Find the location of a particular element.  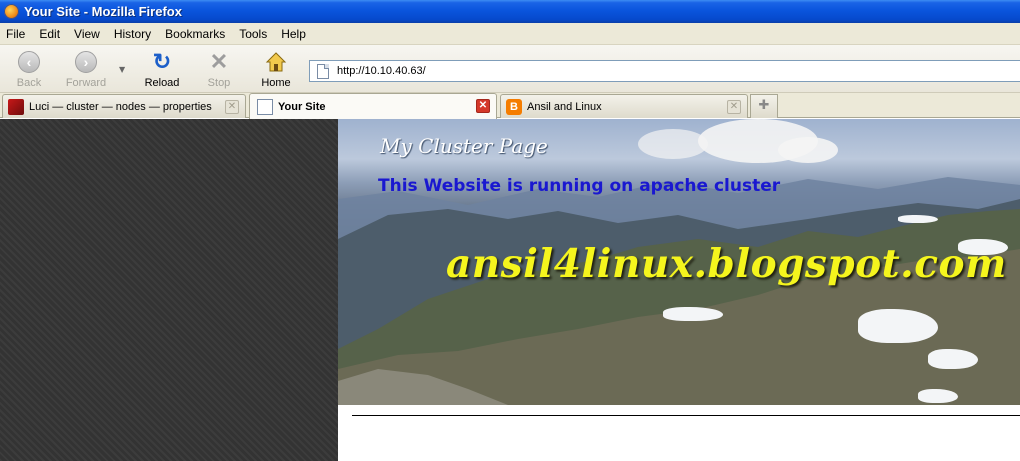

horizontal-rule is located at coordinates (686, 415).